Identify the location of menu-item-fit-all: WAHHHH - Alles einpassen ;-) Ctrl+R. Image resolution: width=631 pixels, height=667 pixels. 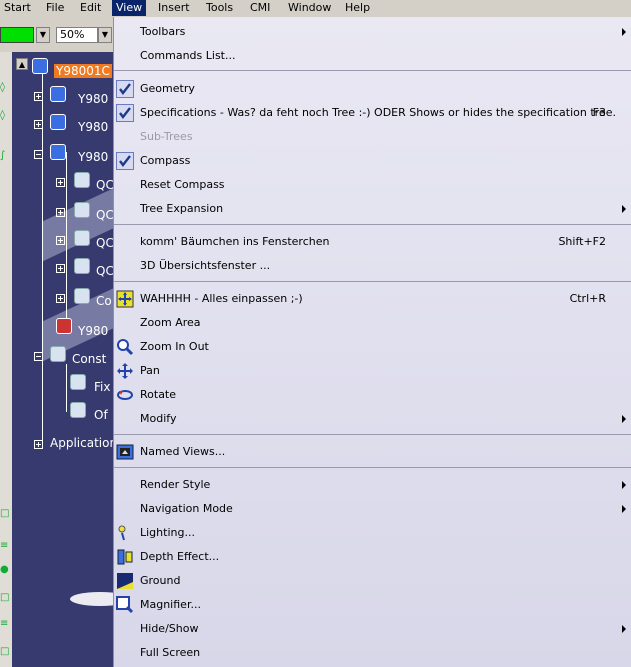
(372, 299).